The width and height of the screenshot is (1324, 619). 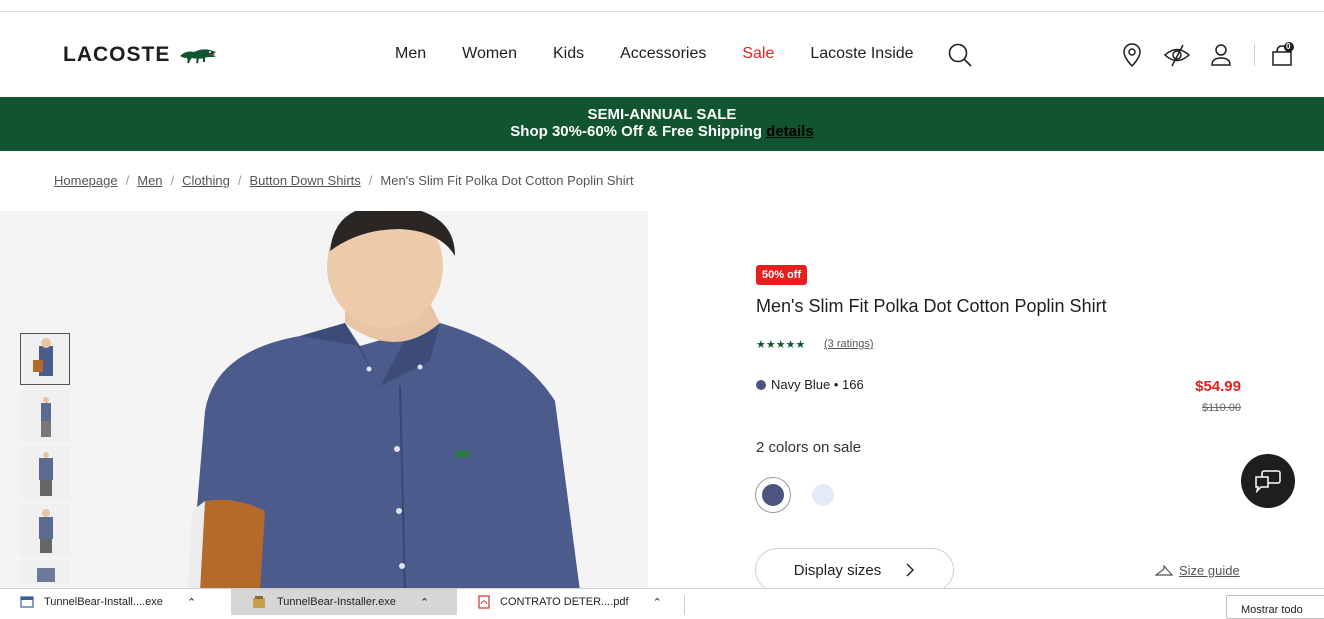 What do you see at coordinates (758, 54) in the screenshot?
I see `nav-sale: Sale` at bounding box center [758, 54].